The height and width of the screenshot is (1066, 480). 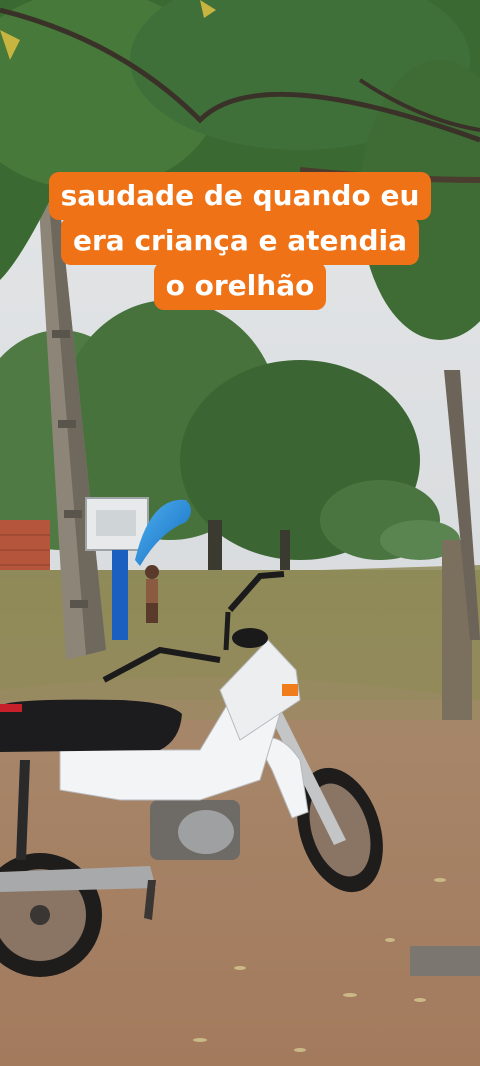 I want to click on caption-line-3: o orelhão, so click(x=240, y=286).